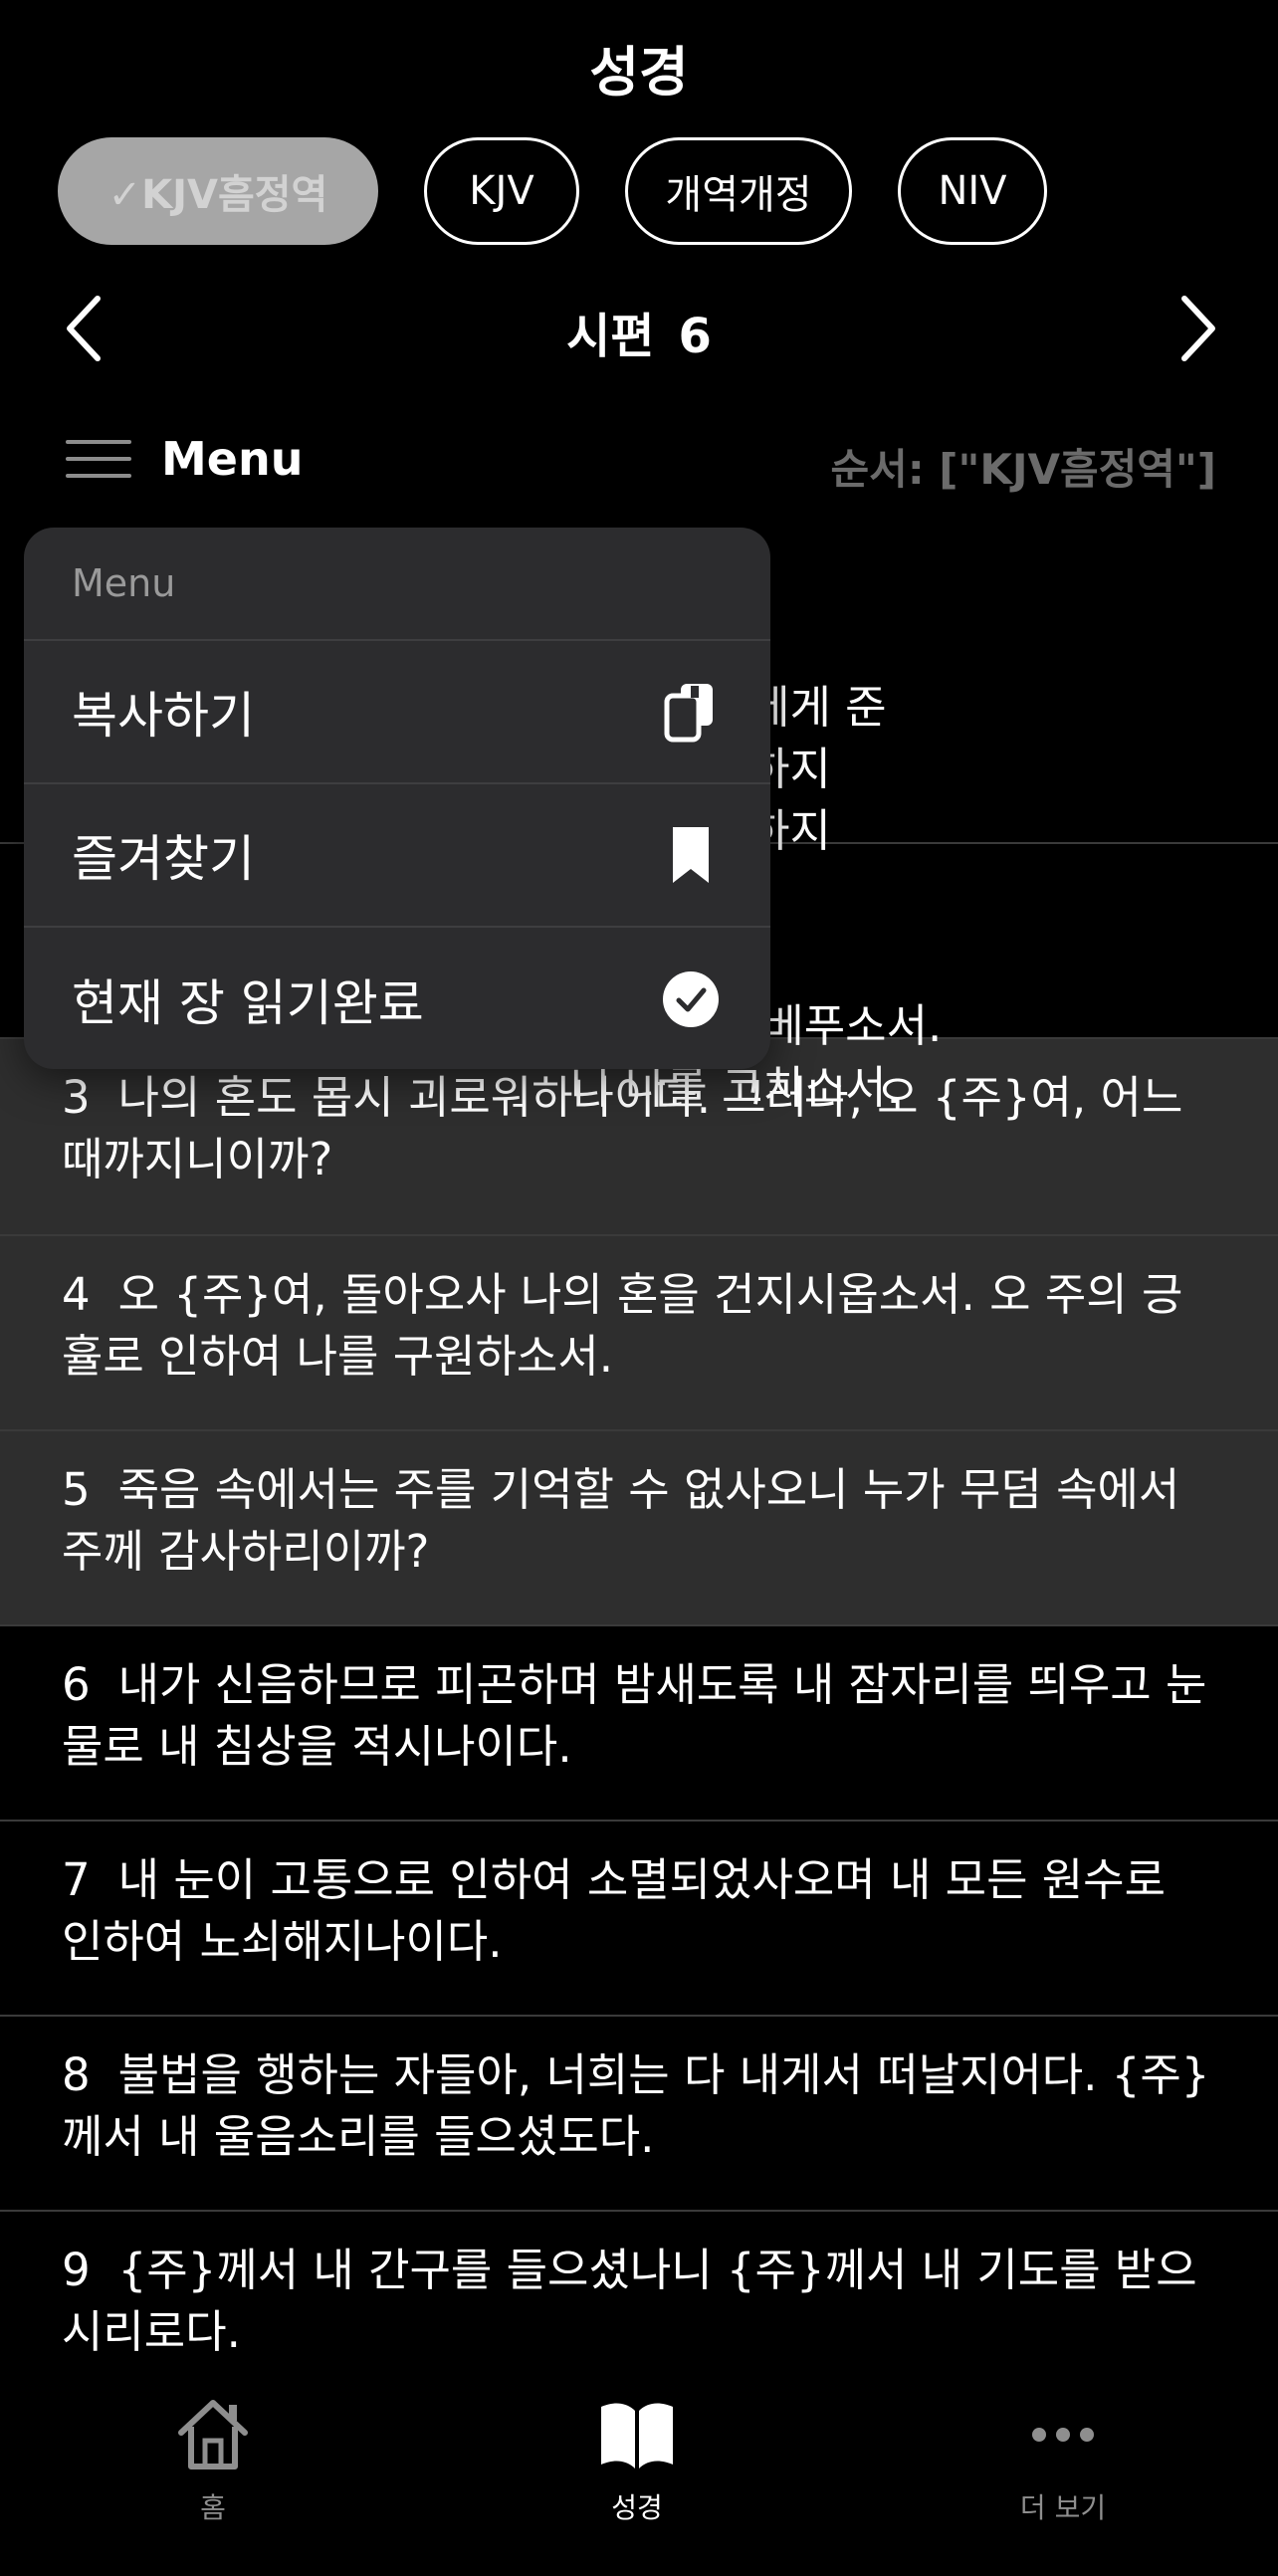  I want to click on version-chip-niv: NIV, so click(973, 191).